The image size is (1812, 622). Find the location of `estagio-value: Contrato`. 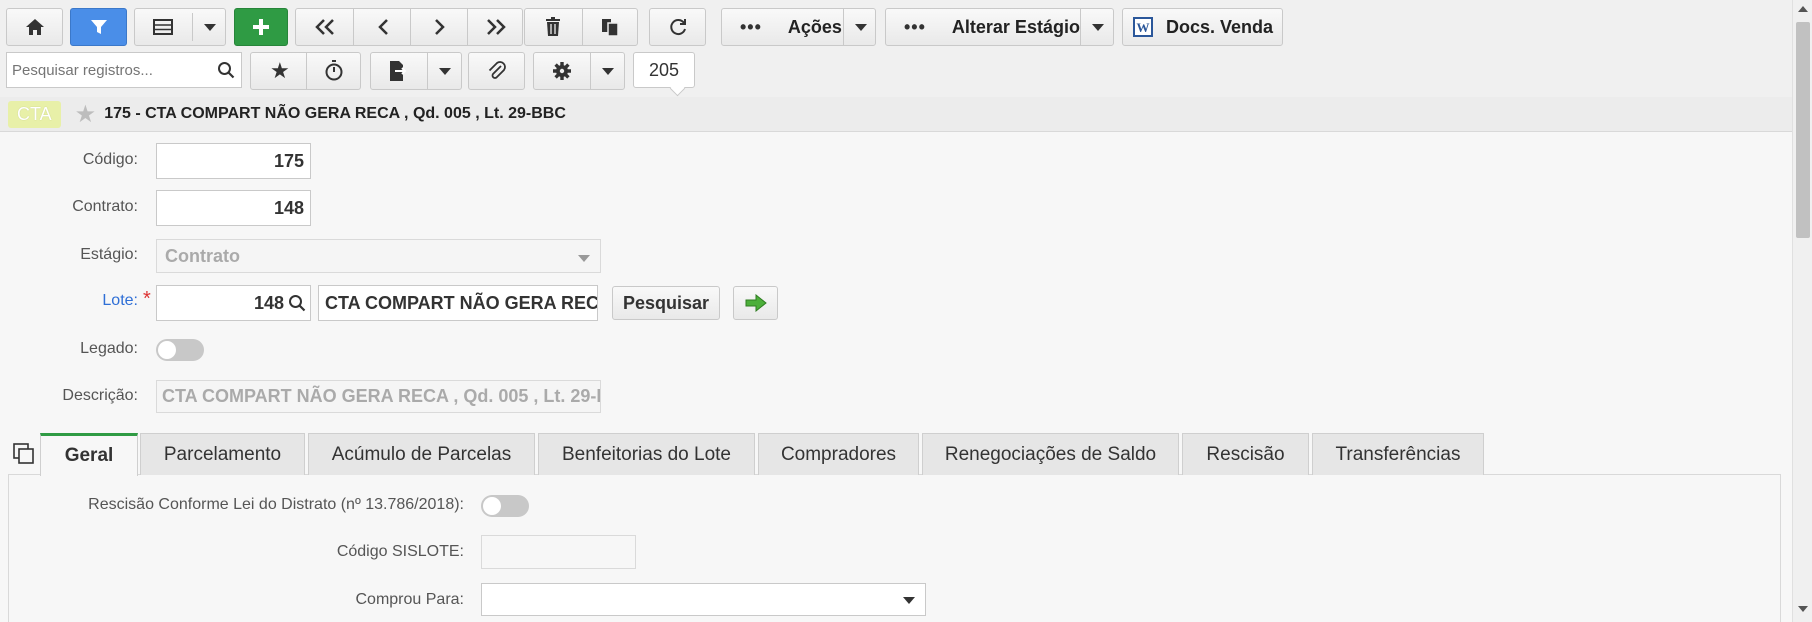

estagio-value: Contrato is located at coordinates (202, 255).